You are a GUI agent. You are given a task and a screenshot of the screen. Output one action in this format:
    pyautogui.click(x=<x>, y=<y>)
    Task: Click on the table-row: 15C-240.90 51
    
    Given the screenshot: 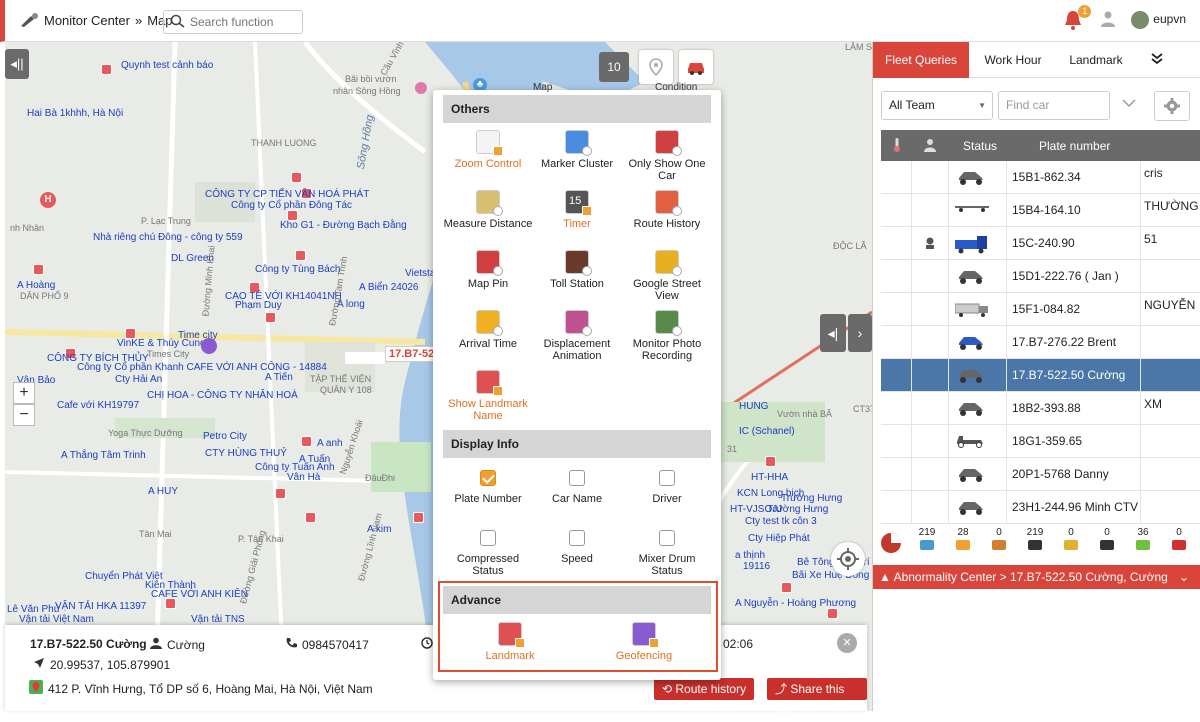 What is the action you would take?
    pyautogui.click(x=1040, y=243)
    